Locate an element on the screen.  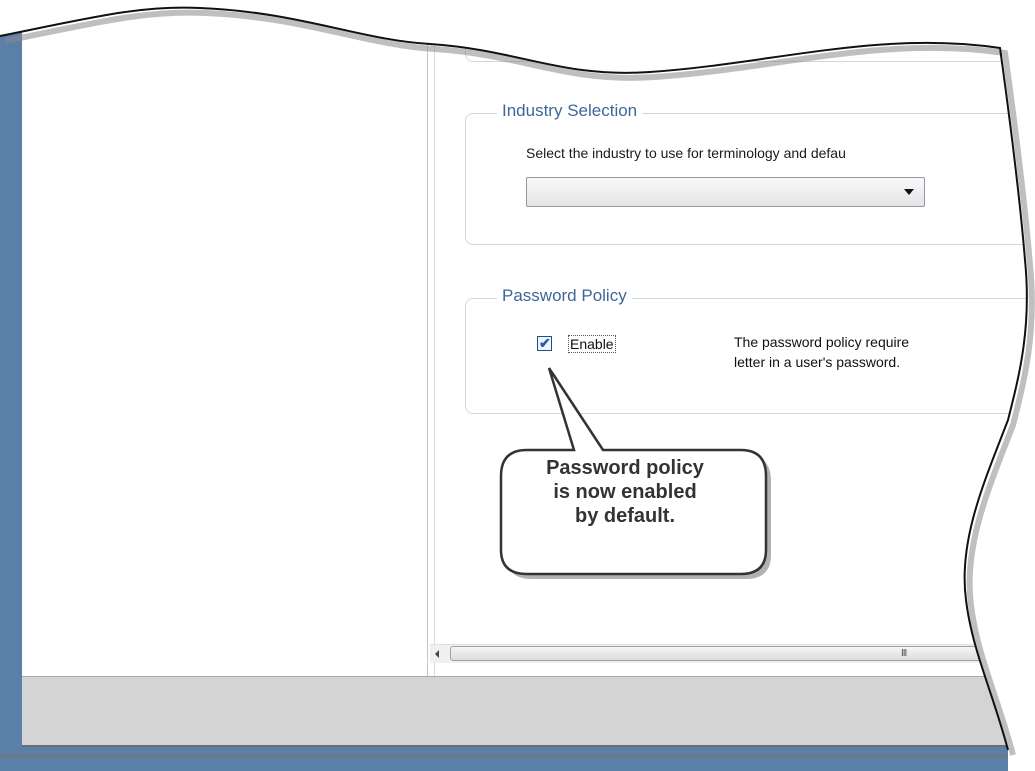
scroll-left-button is located at coordinates (438, 654).